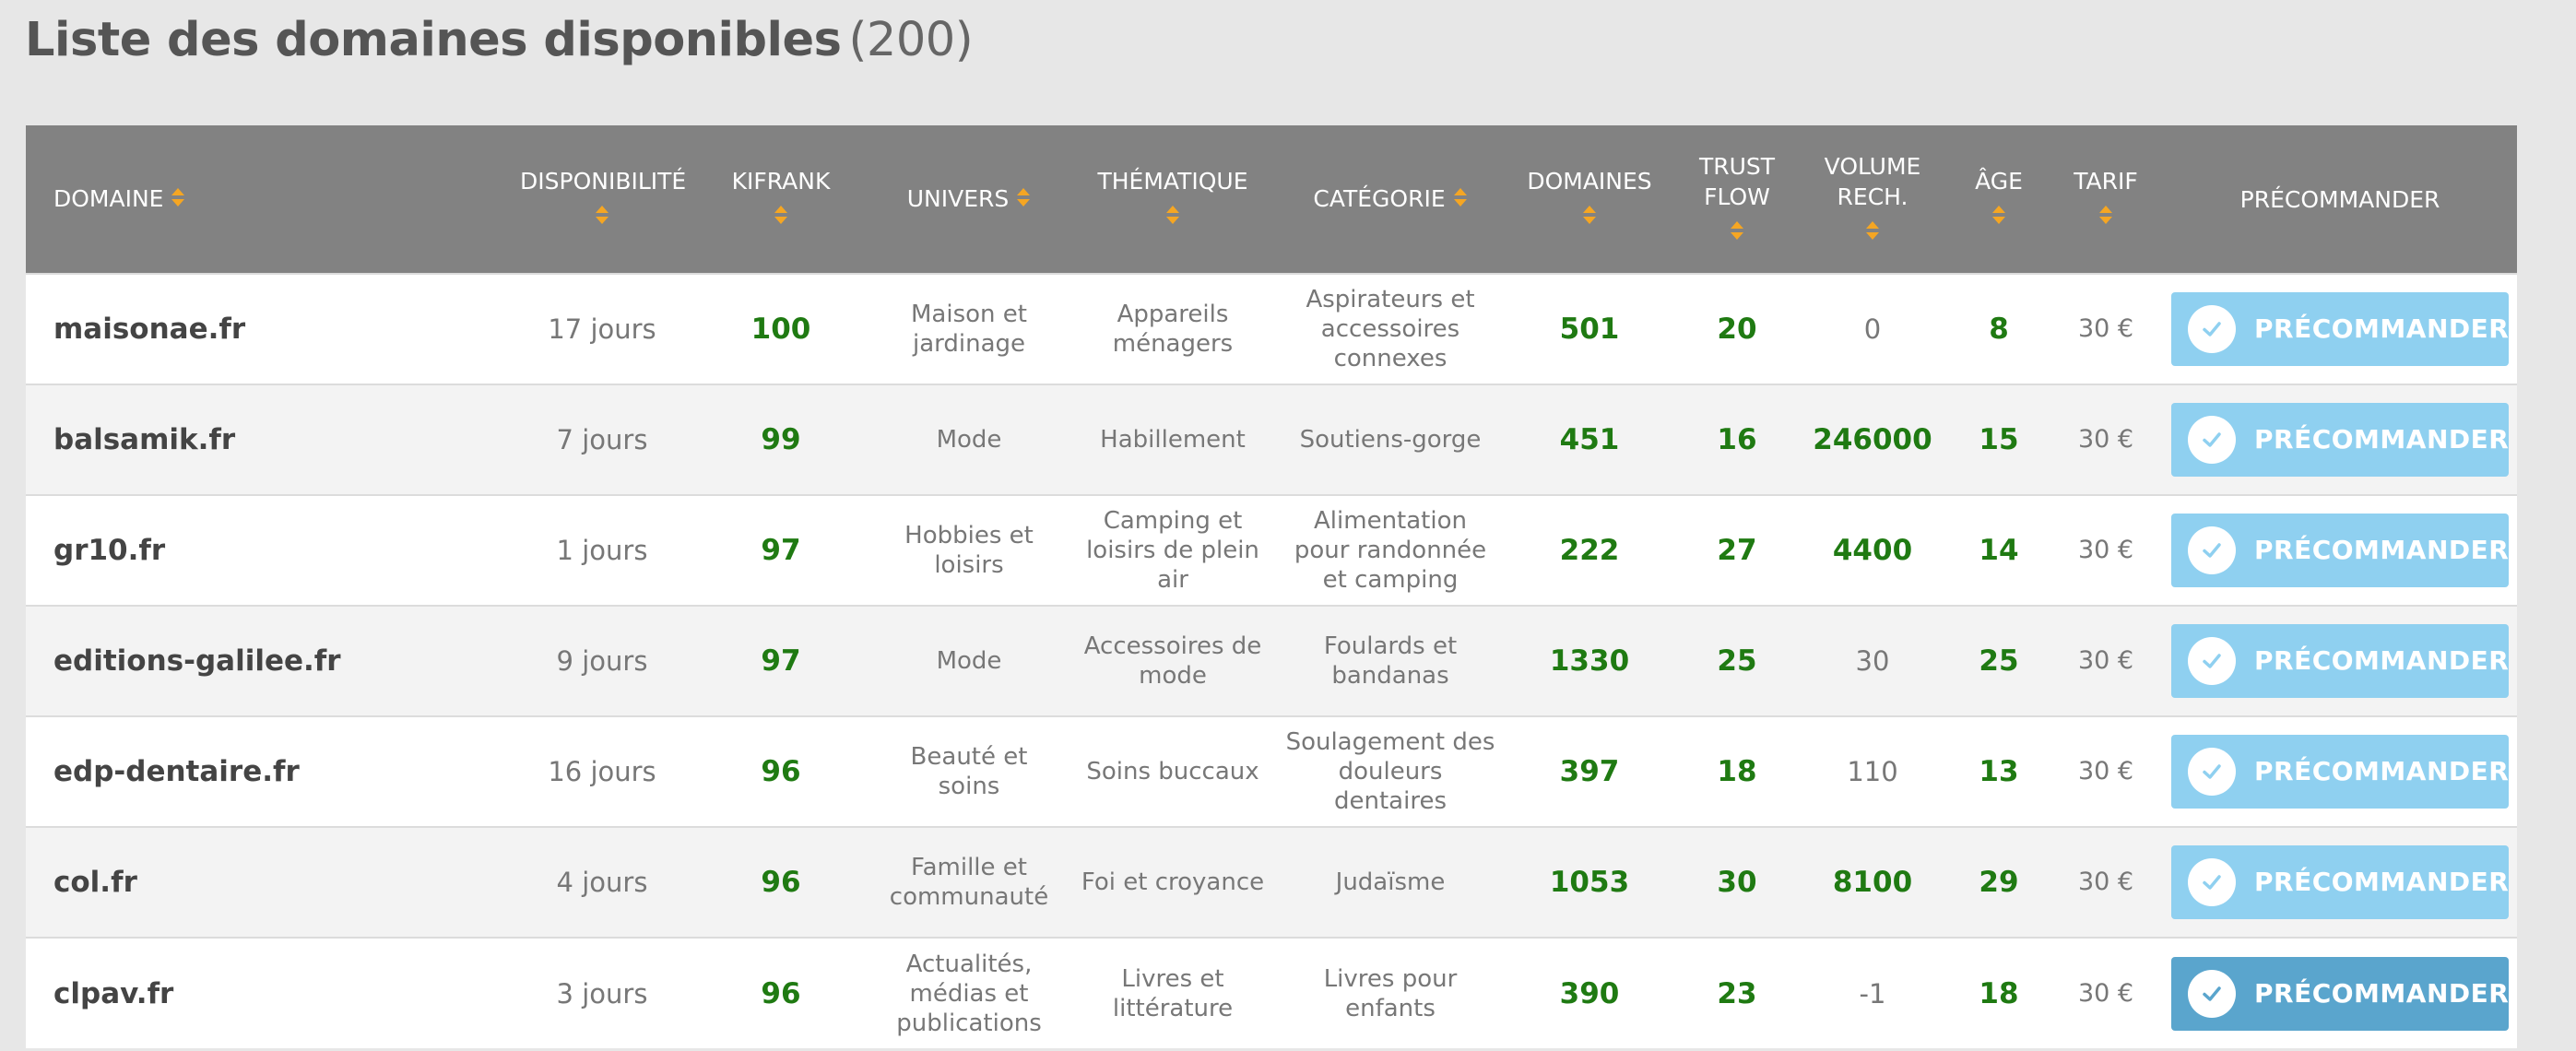  I want to click on column-header-volume: VOLUME RECH., so click(1872, 199).